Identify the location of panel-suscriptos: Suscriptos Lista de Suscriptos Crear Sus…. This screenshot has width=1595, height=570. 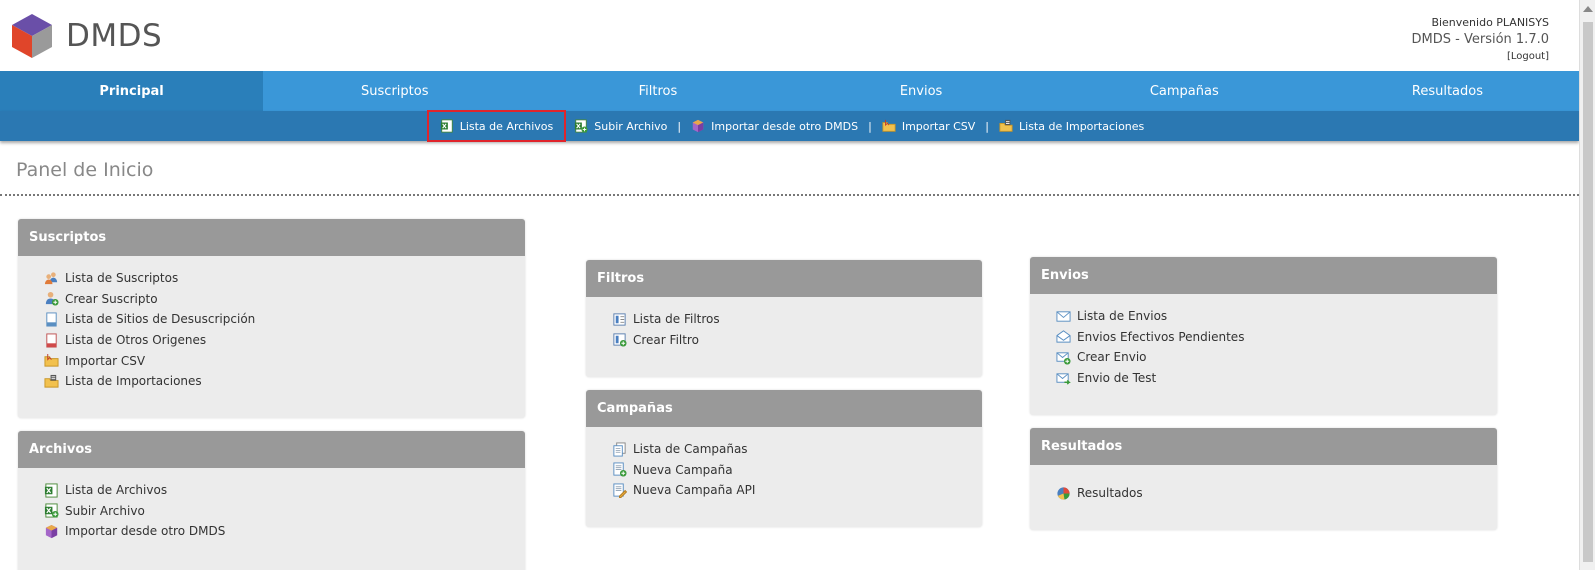
(271, 318).